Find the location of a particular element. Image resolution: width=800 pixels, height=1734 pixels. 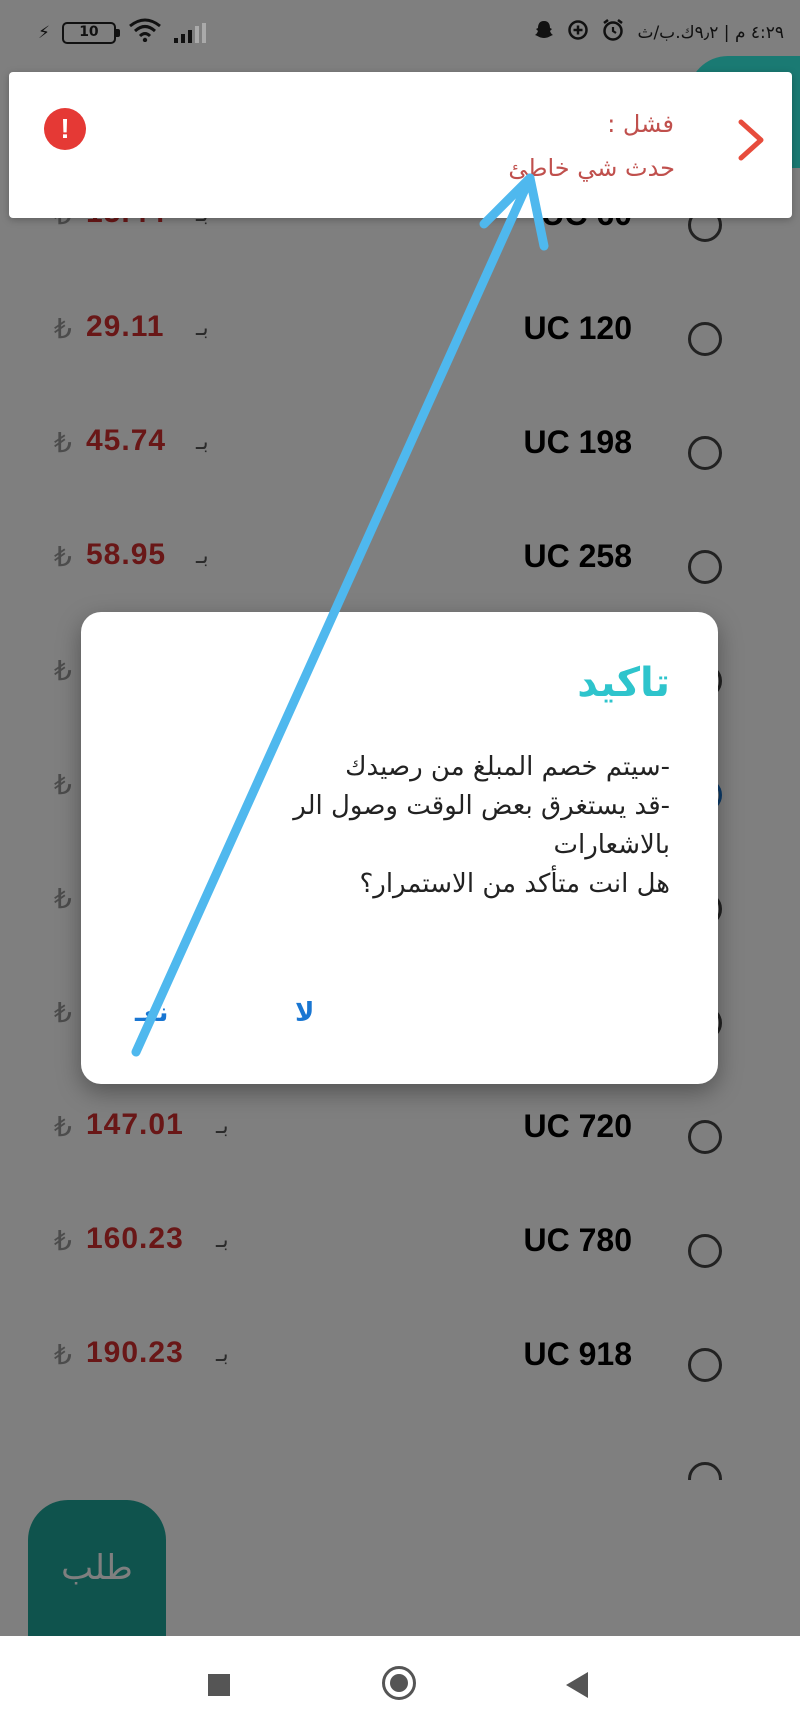

status-right: ٤:٢٩ م | ٩٫٢ك.ب/ث is located at coordinates (658, 32).